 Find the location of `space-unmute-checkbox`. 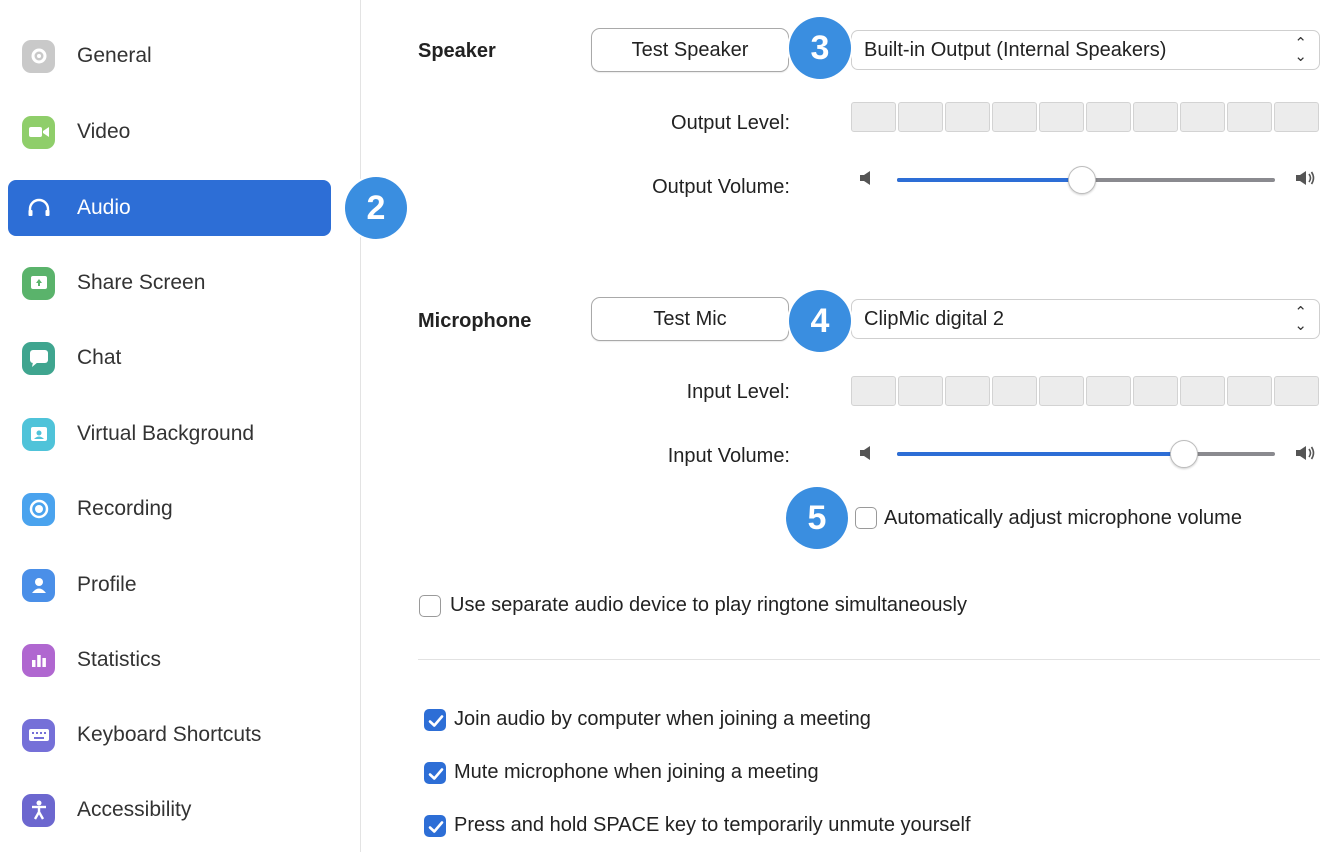

space-unmute-checkbox is located at coordinates (435, 826).